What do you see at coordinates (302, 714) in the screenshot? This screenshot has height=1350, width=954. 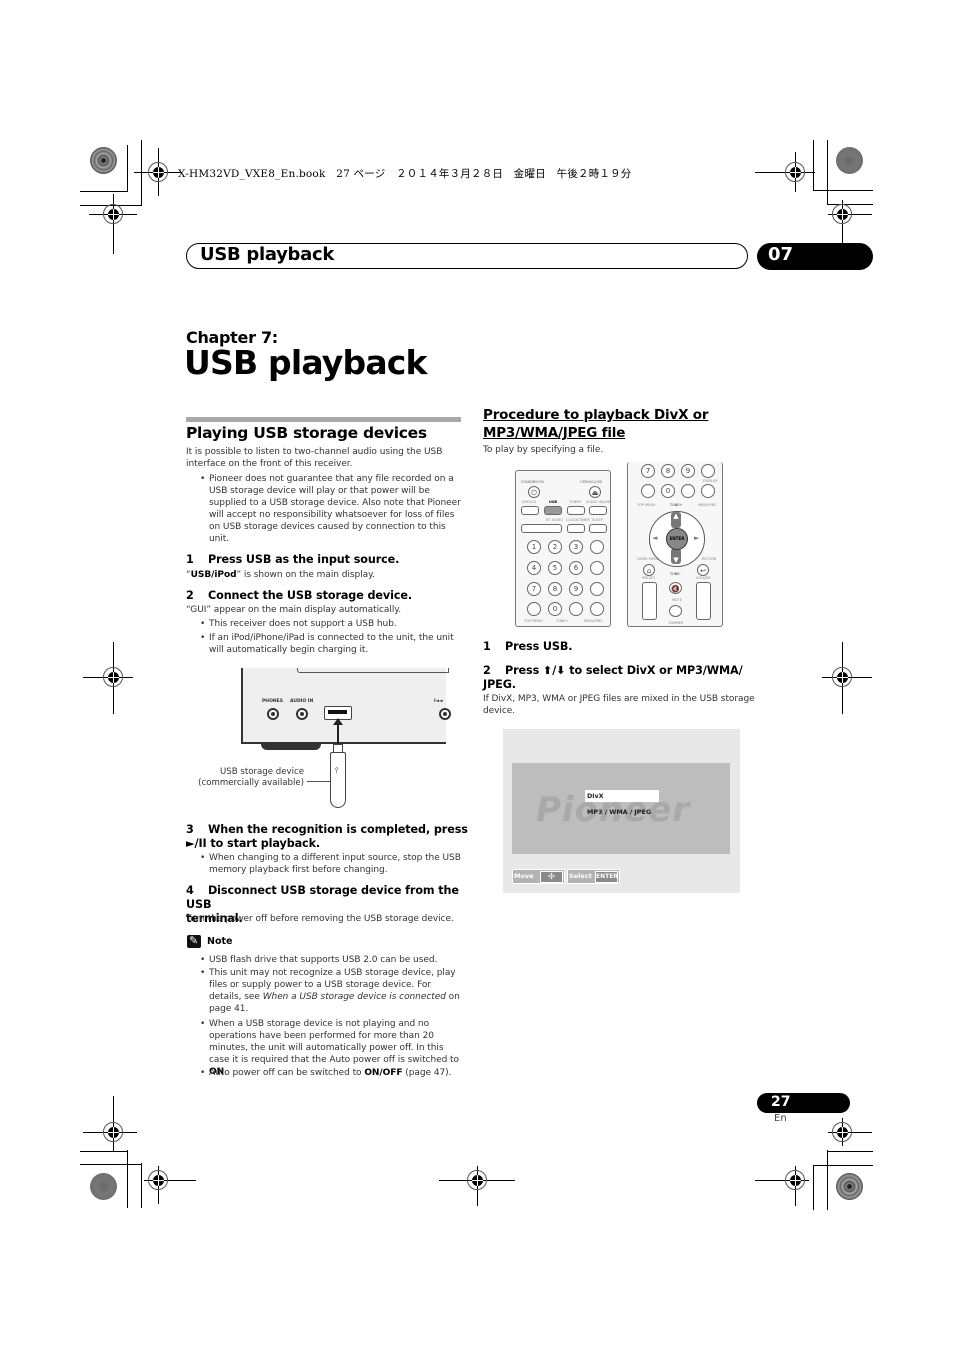 I see `audio-in-jack-icon` at bounding box center [302, 714].